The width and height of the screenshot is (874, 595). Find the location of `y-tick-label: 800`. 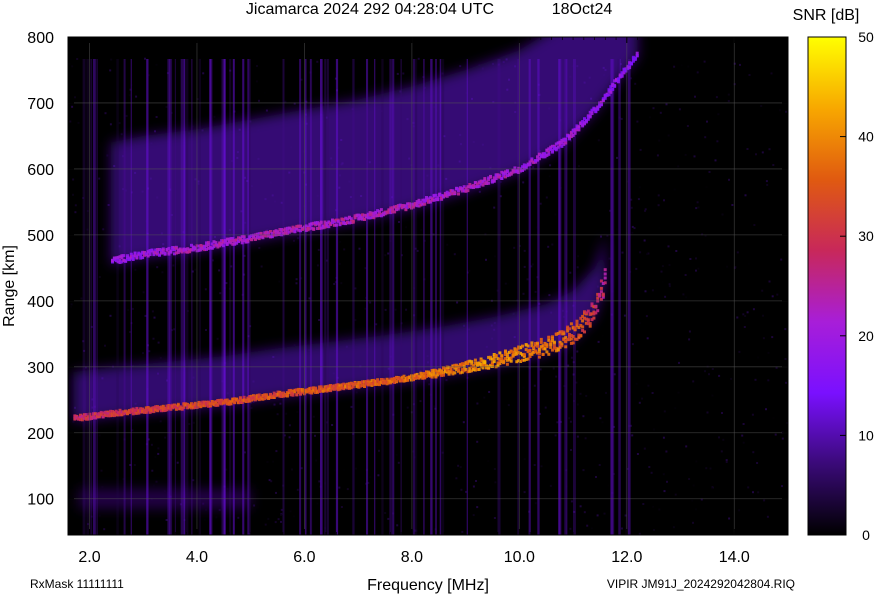

y-tick-label: 800 is located at coordinates (40, 38).